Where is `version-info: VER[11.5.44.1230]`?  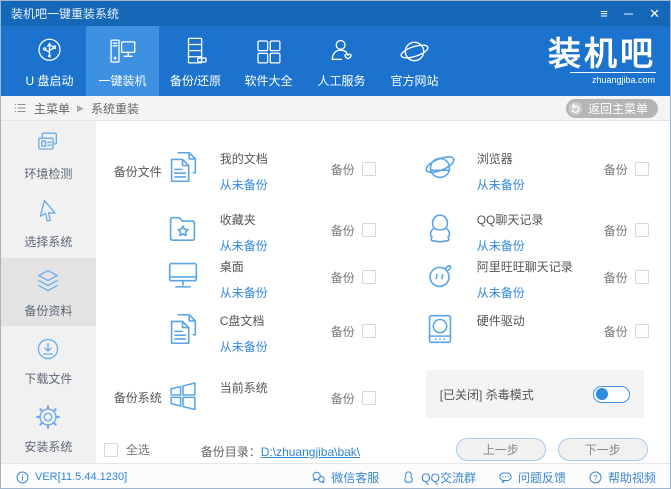
version-info: VER[11.5.44.1230] is located at coordinates (71, 477).